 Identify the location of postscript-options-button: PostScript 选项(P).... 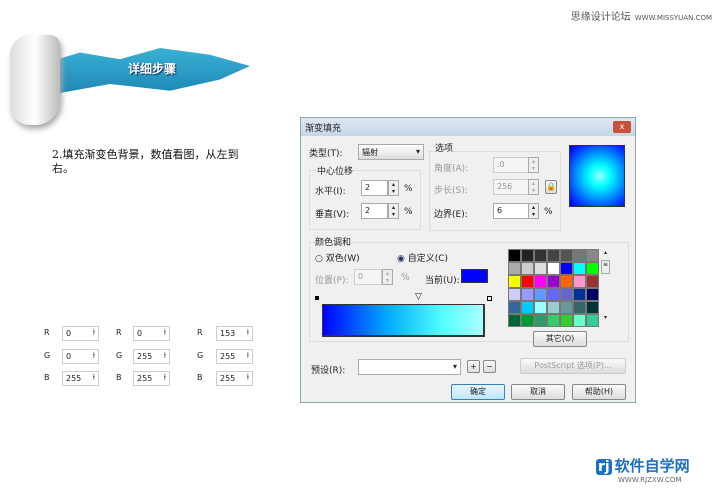
(573, 366).